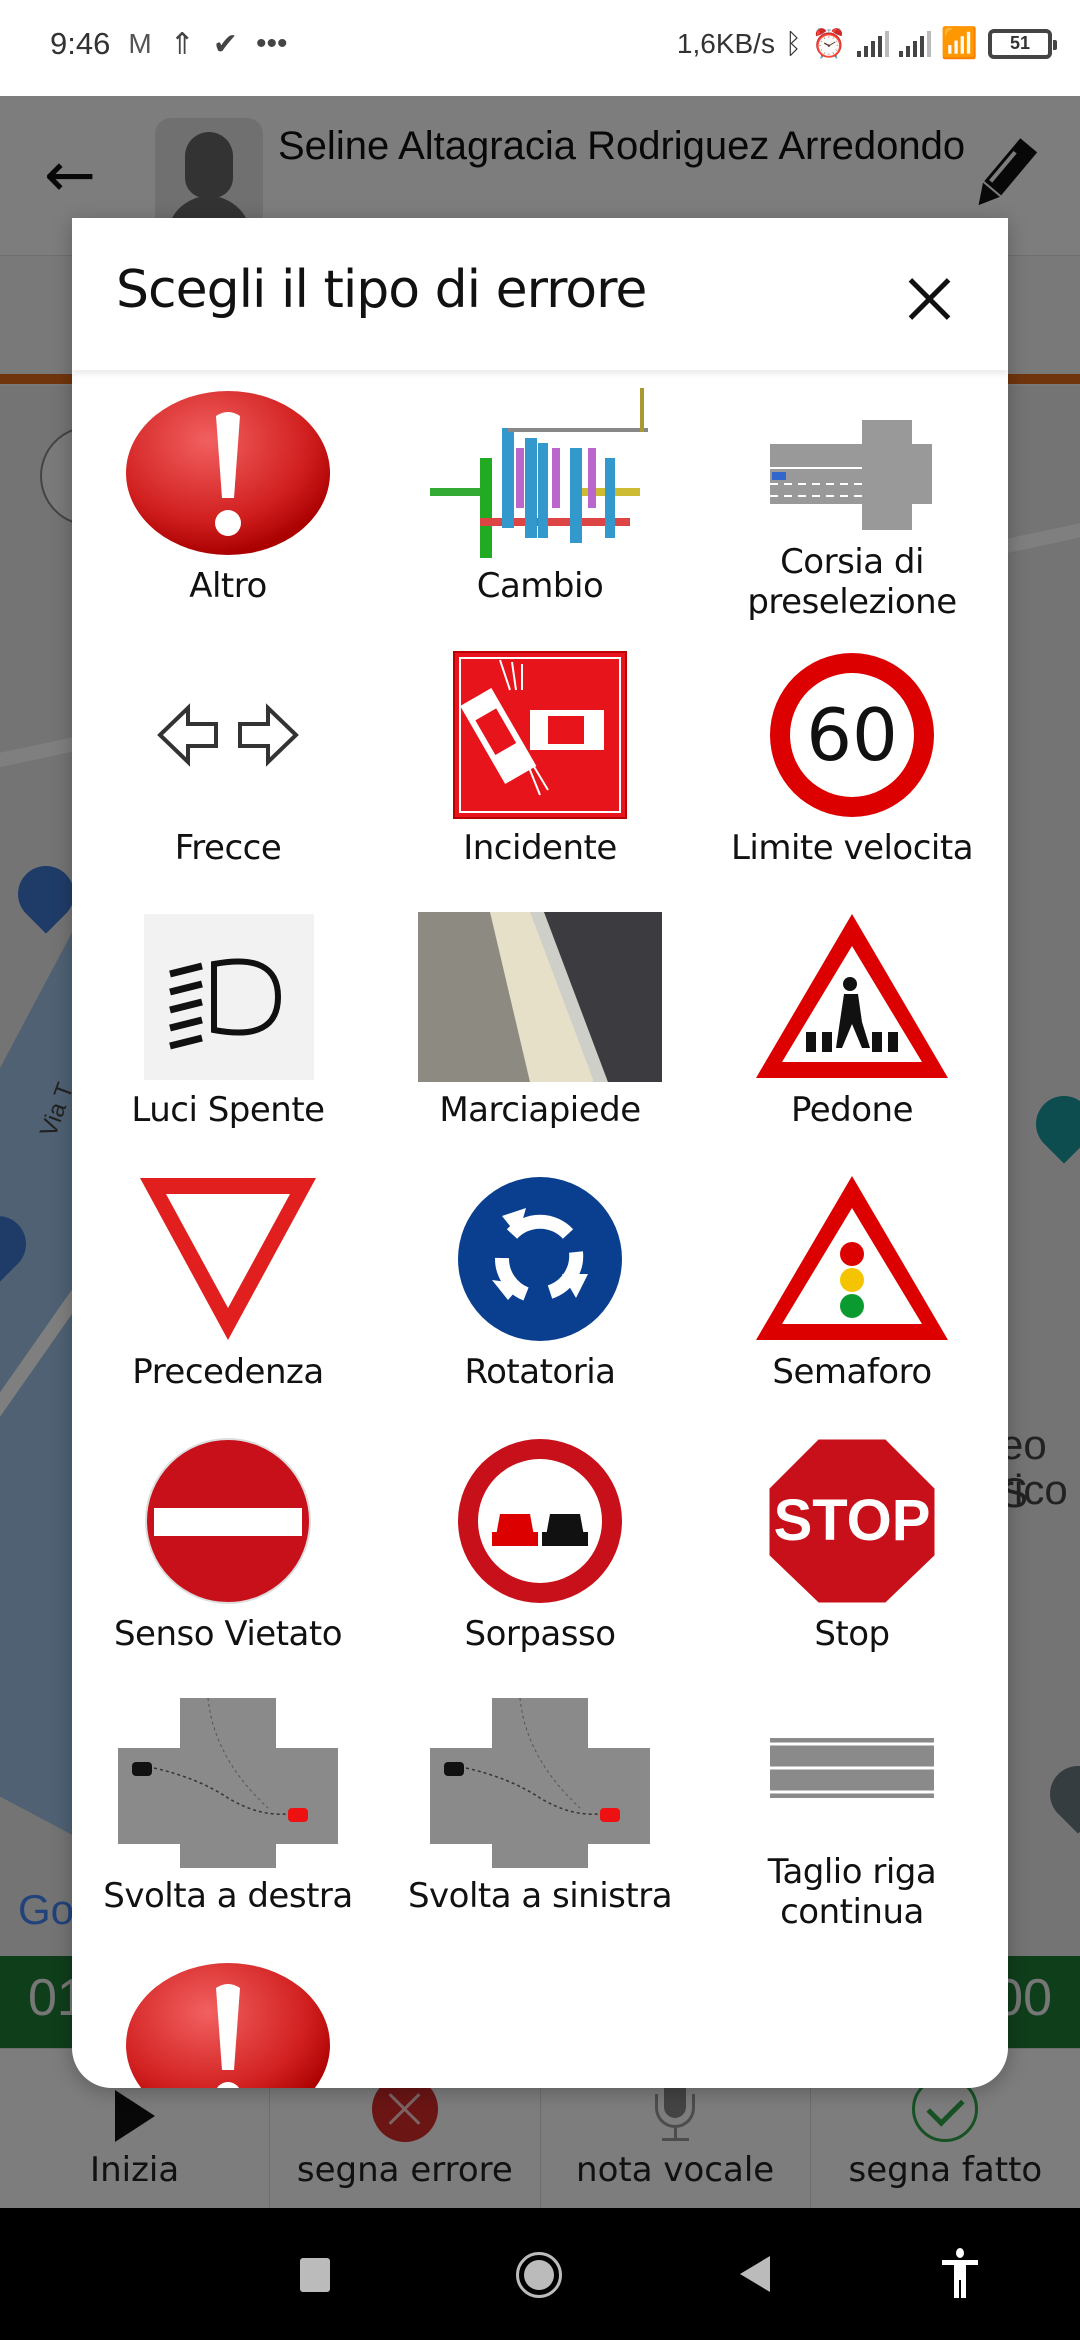 Image resolution: width=1080 pixels, height=2340 pixels. Describe the element at coordinates (852, 1110) in the screenshot. I see `item-label: Pedone` at that location.